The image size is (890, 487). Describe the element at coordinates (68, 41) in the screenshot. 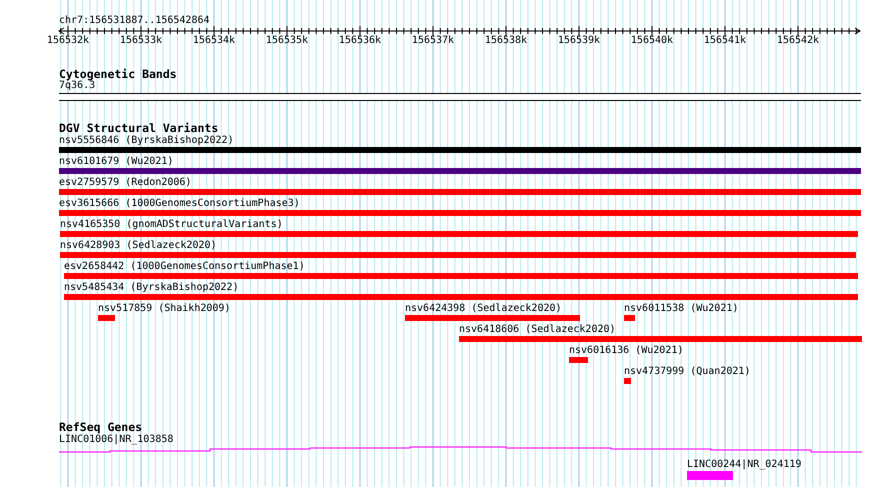

I see `ruler-tick-label: 156532k` at that location.